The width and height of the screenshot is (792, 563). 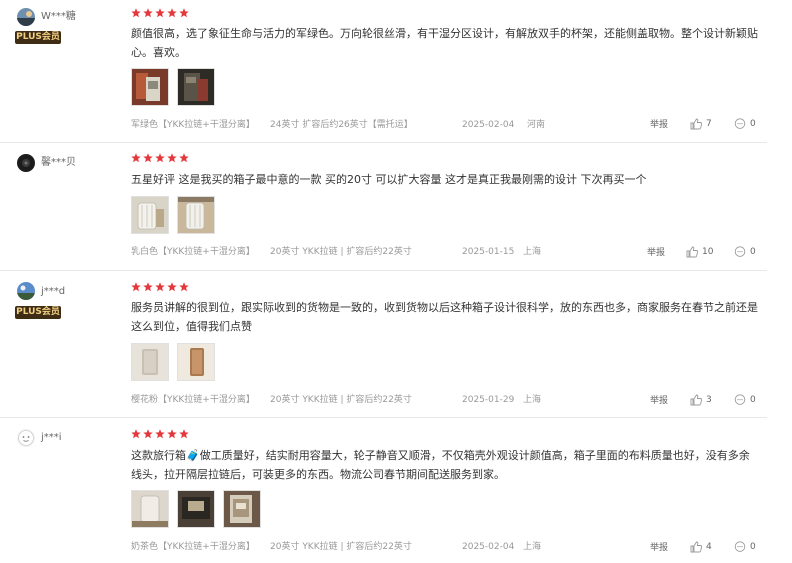 What do you see at coordinates (536, 125) in the screenshot?
I see `review-location: 河南` at bounding box center [536, 125].